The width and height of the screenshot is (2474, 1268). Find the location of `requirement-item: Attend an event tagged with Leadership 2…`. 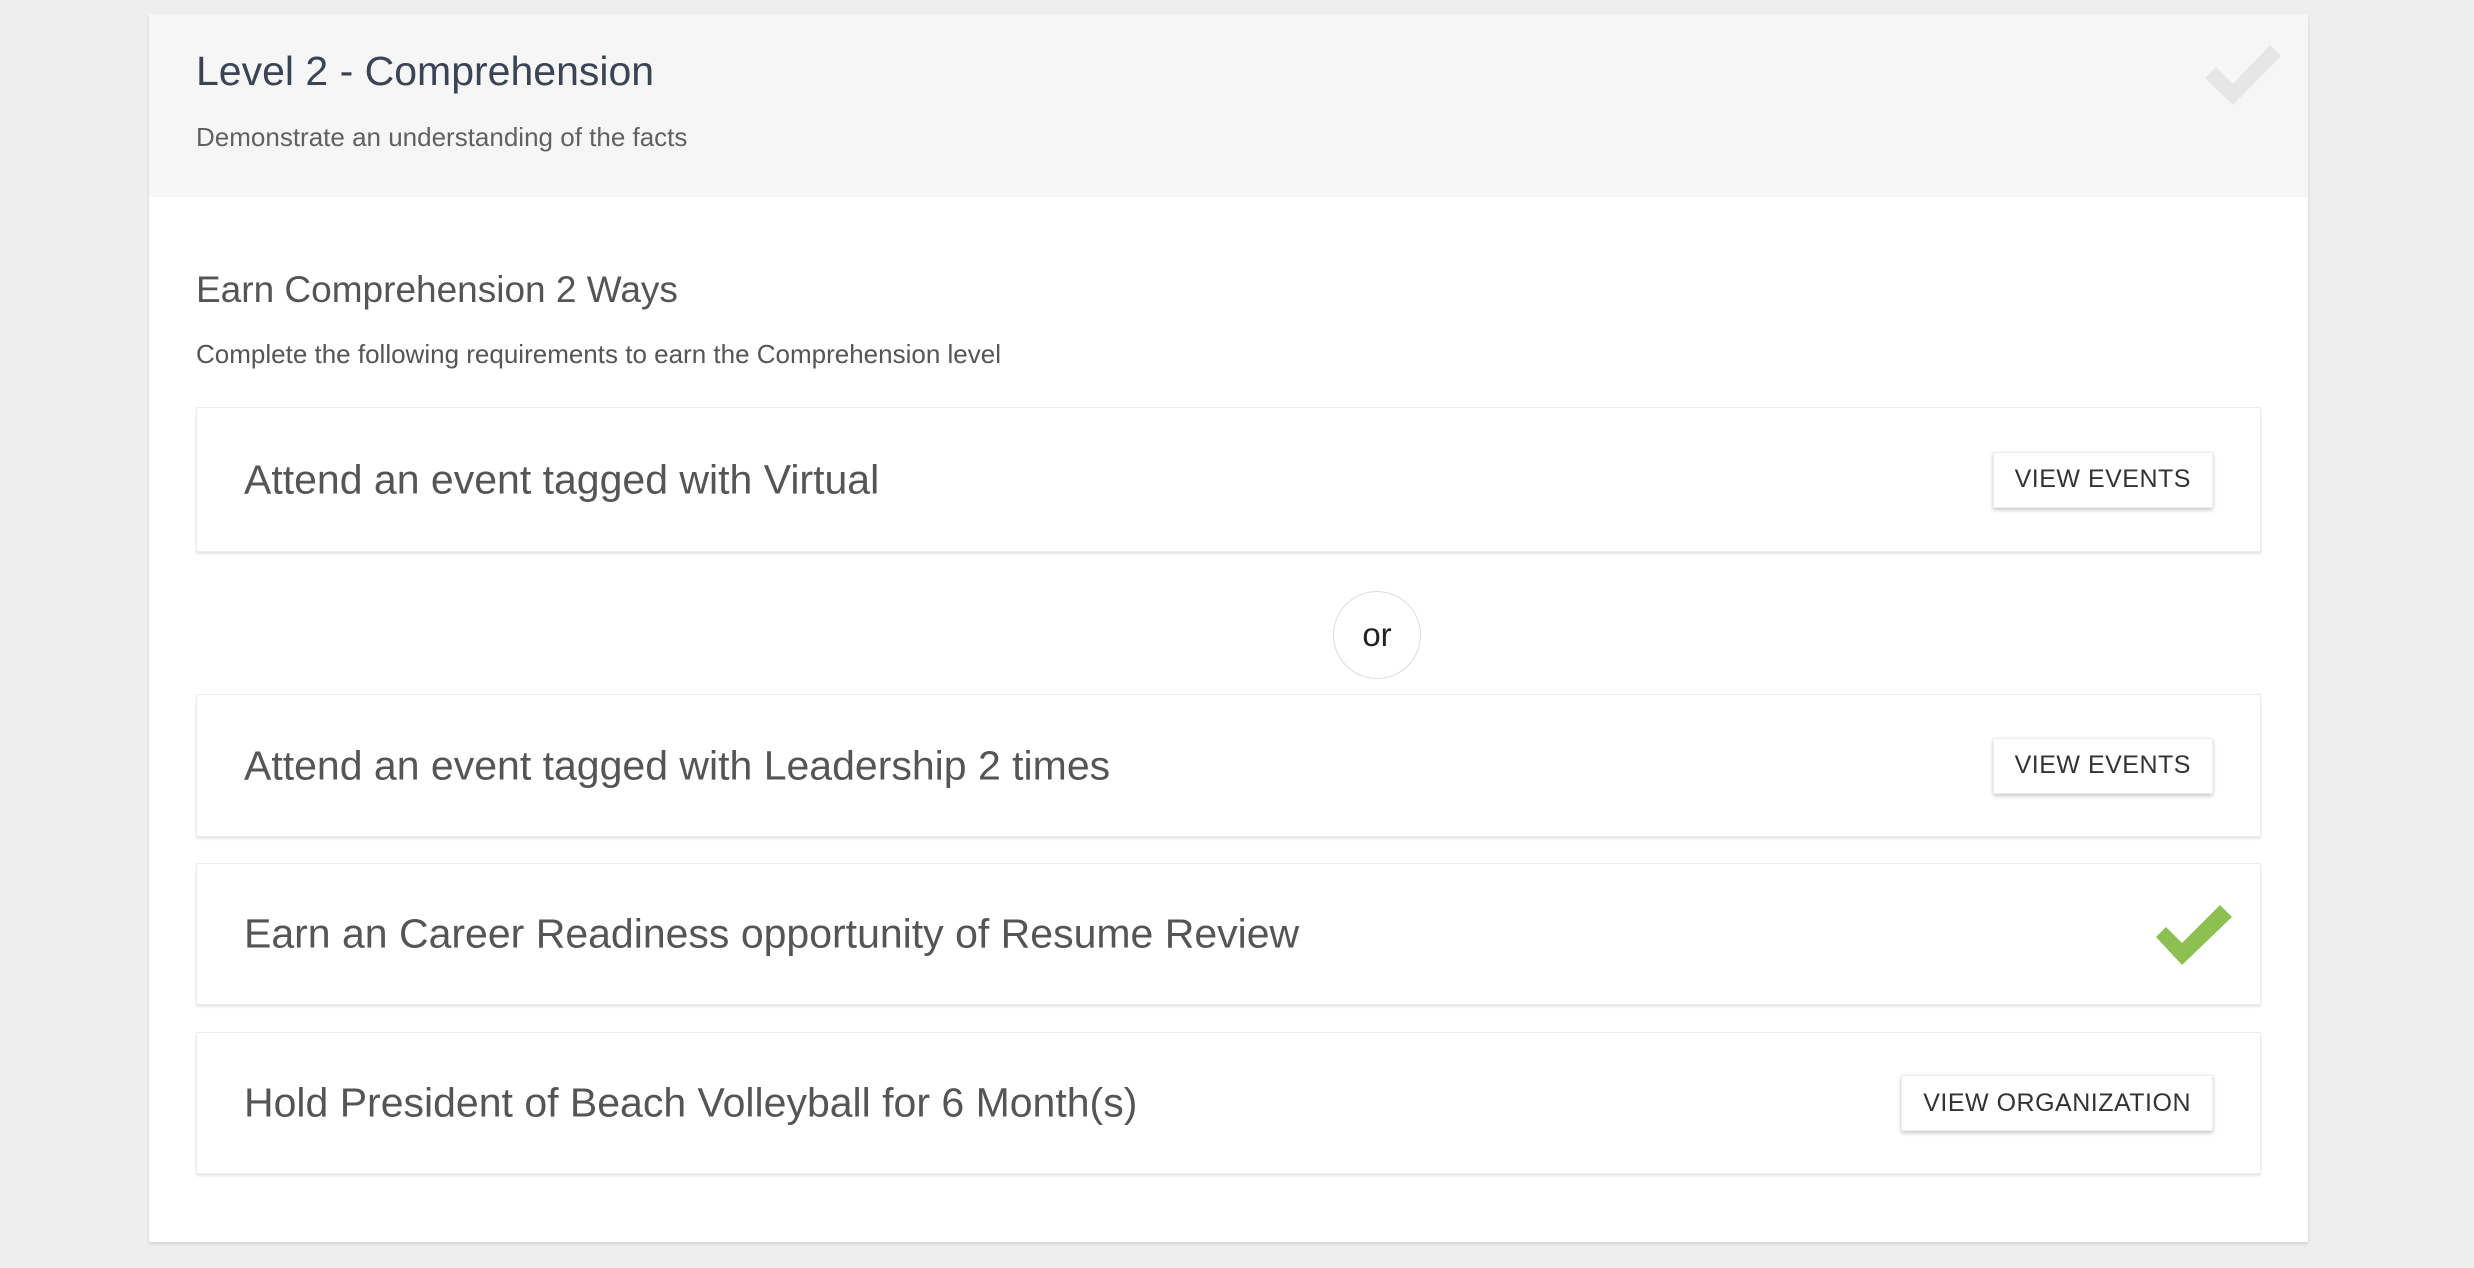

requirement-item: Attend an event tagged with Leadership 2… is located at coordinates (1228, 765).